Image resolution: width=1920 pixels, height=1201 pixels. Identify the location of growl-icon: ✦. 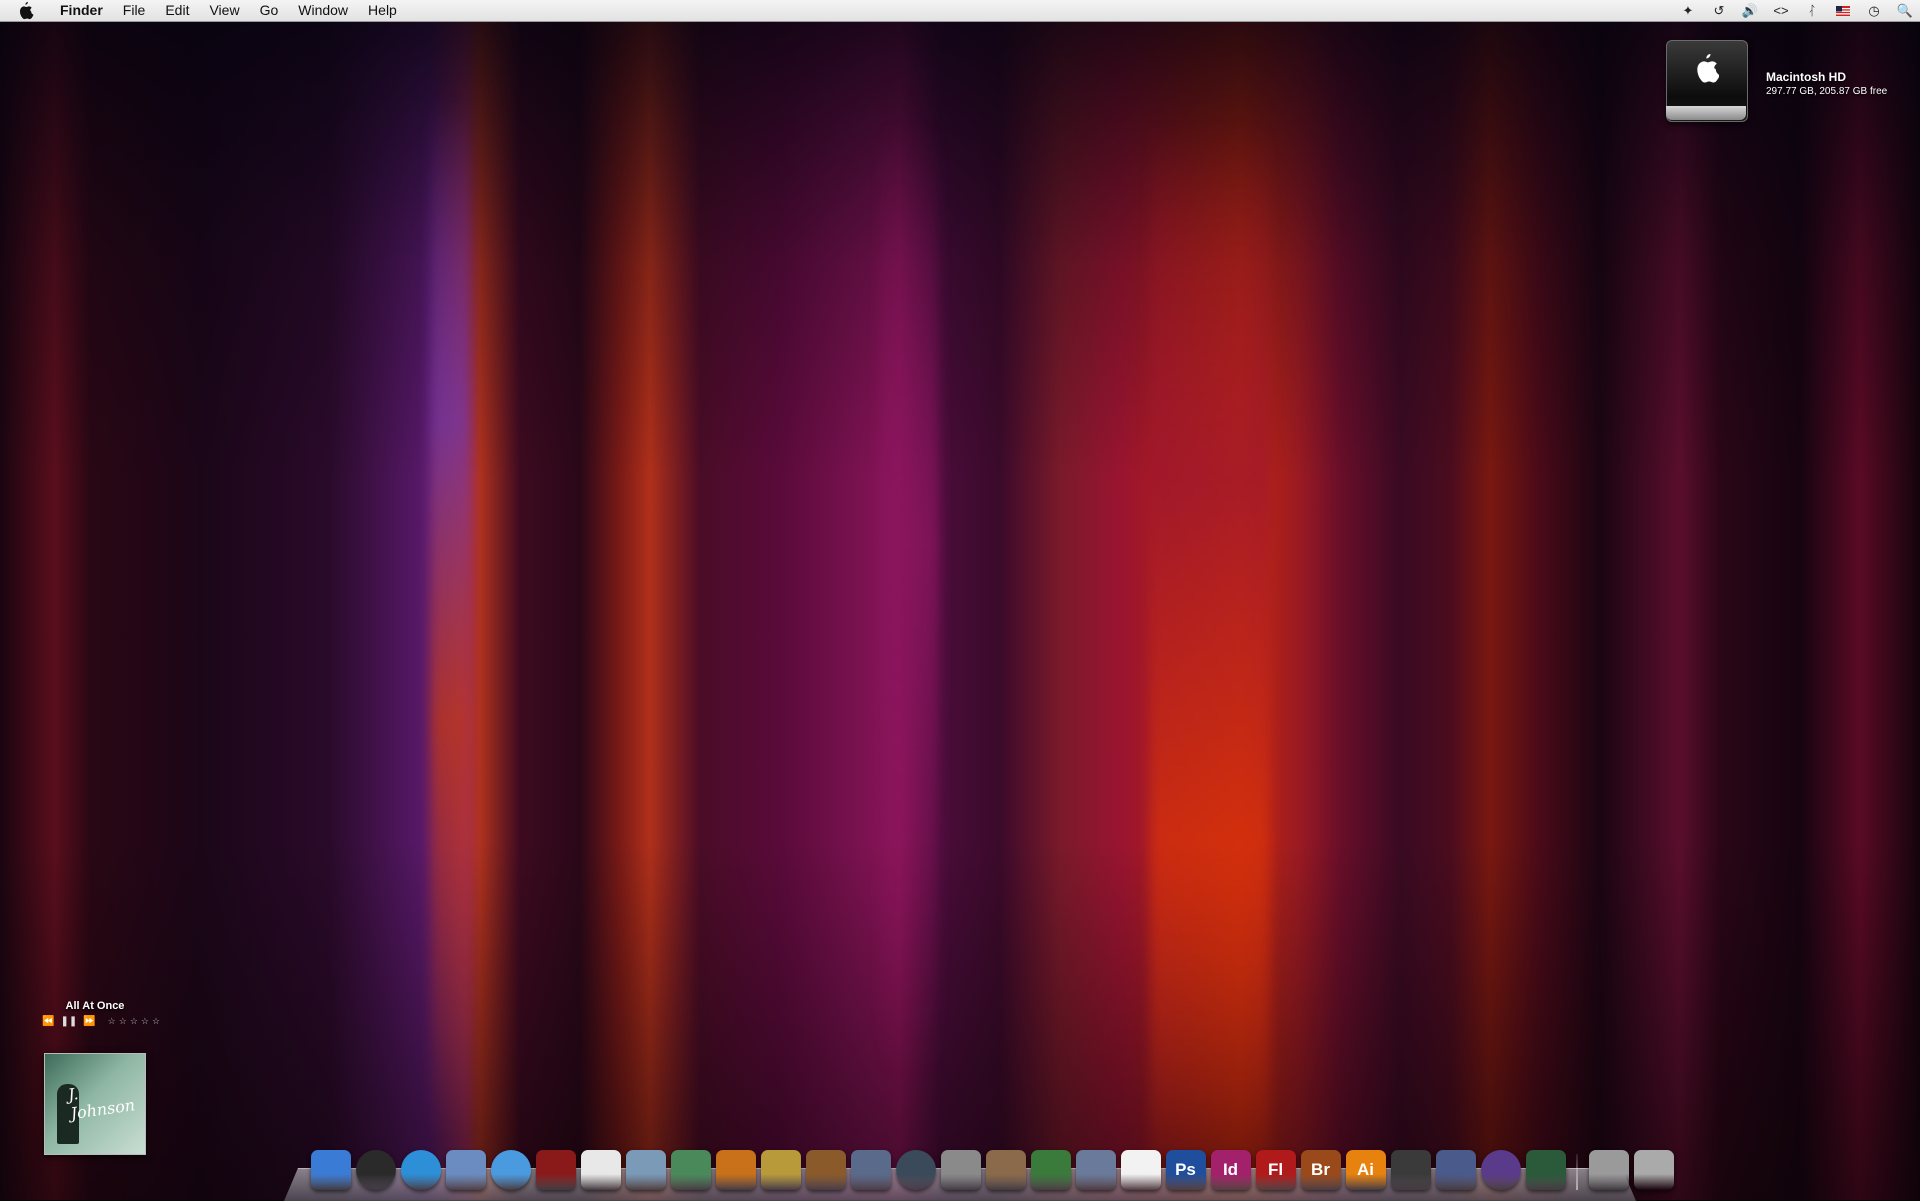
(1688, 11).